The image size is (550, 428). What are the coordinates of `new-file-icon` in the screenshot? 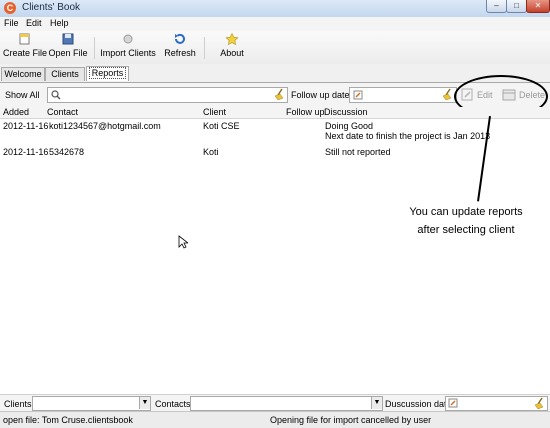 It's located at (24, 39).